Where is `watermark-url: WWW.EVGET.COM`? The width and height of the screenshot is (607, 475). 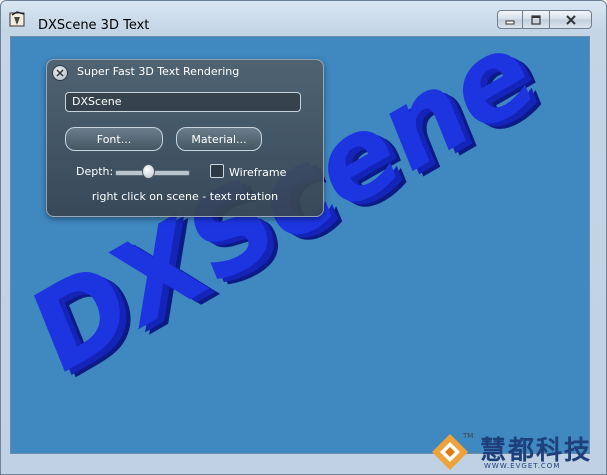 watermark-url: WWW.EVGET.COM is located at coordinates (522, 466).